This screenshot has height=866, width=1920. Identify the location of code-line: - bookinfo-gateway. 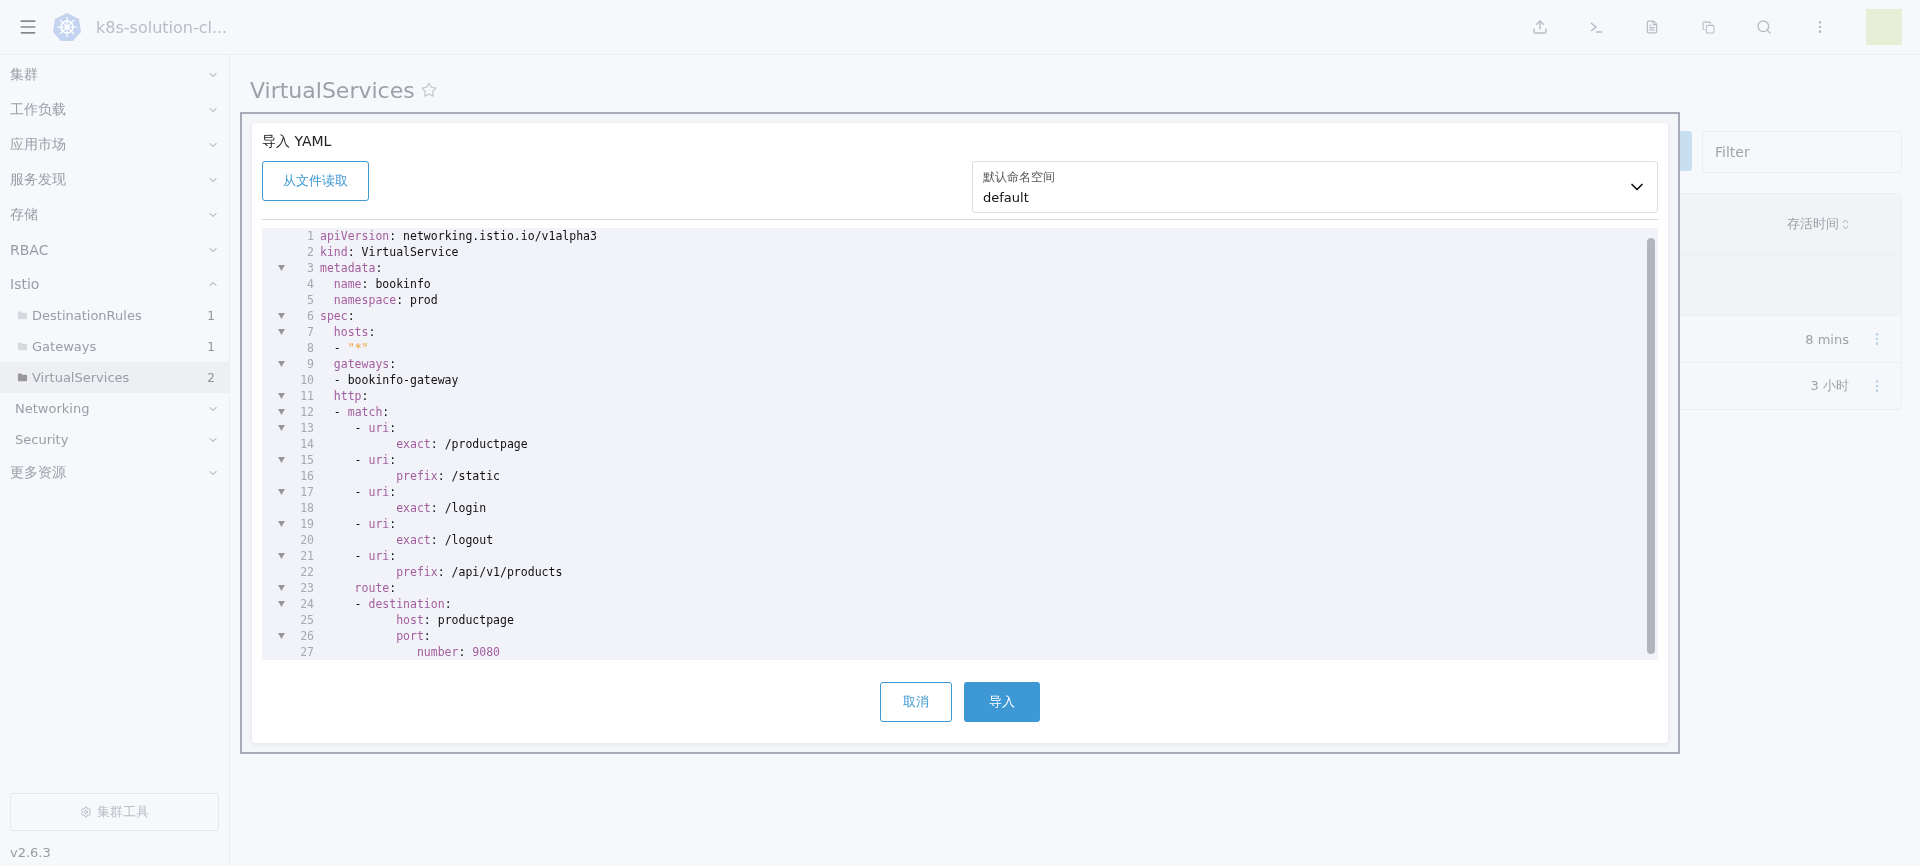
(395, 380).